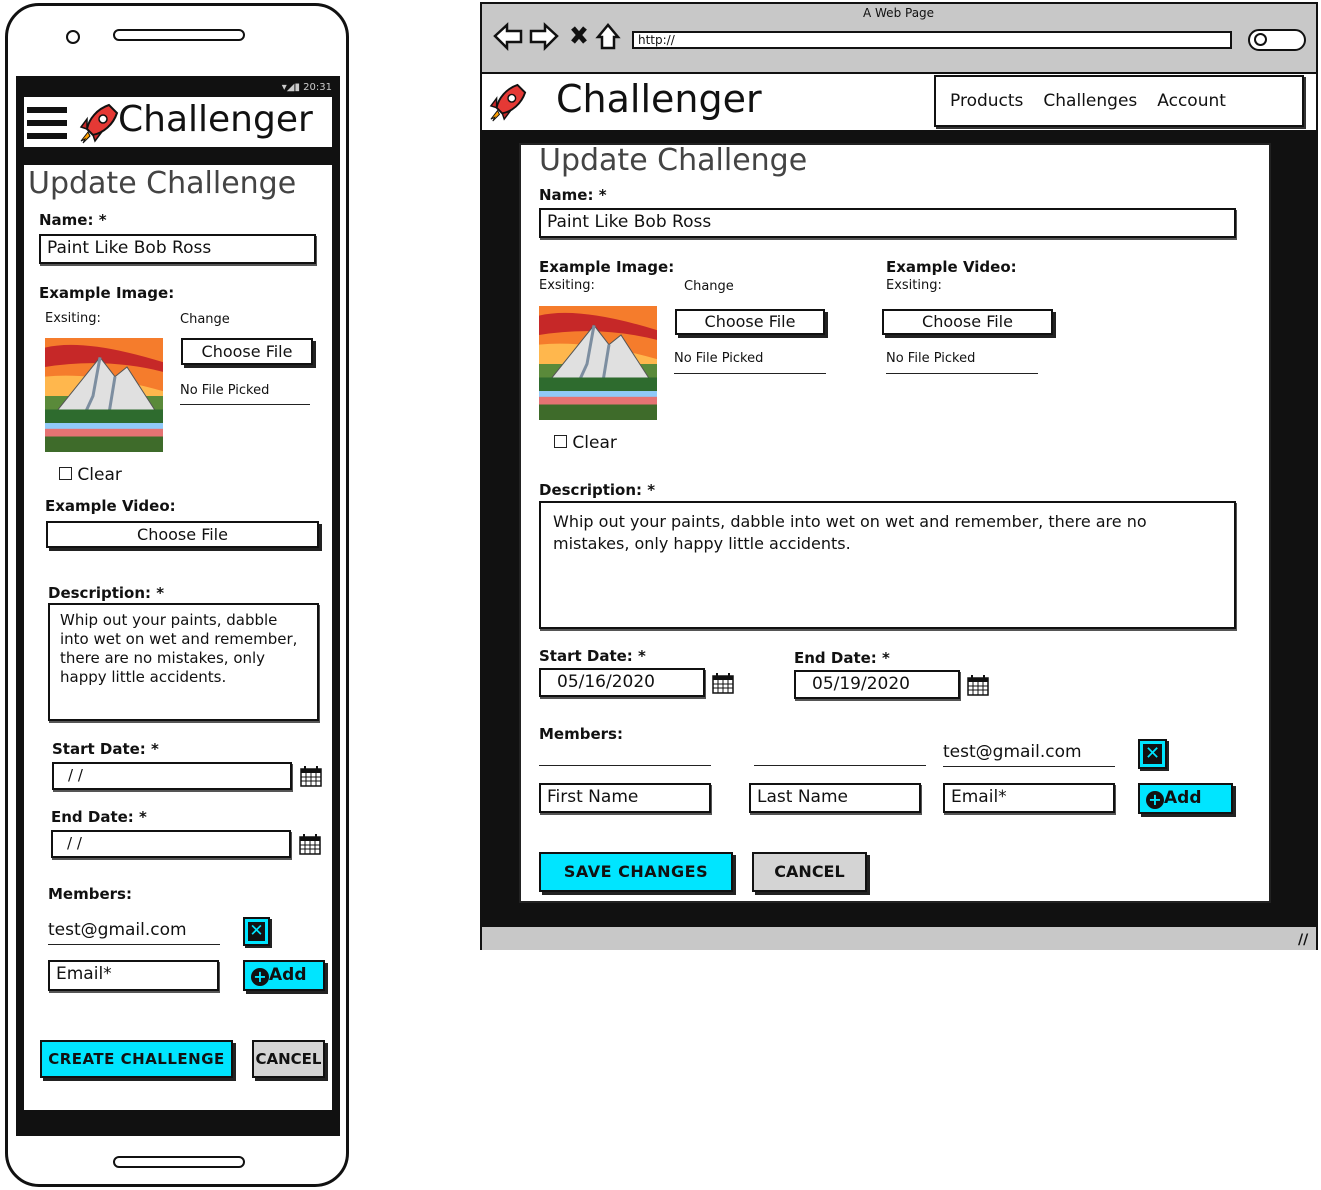 Image resolution: width=1321 pixels, height=1190 pixels. What do you see at coordinates (842, 658) in the screenshot?
I see `browser-end-date-label: End Date: *` at bounding box center [842, 658].